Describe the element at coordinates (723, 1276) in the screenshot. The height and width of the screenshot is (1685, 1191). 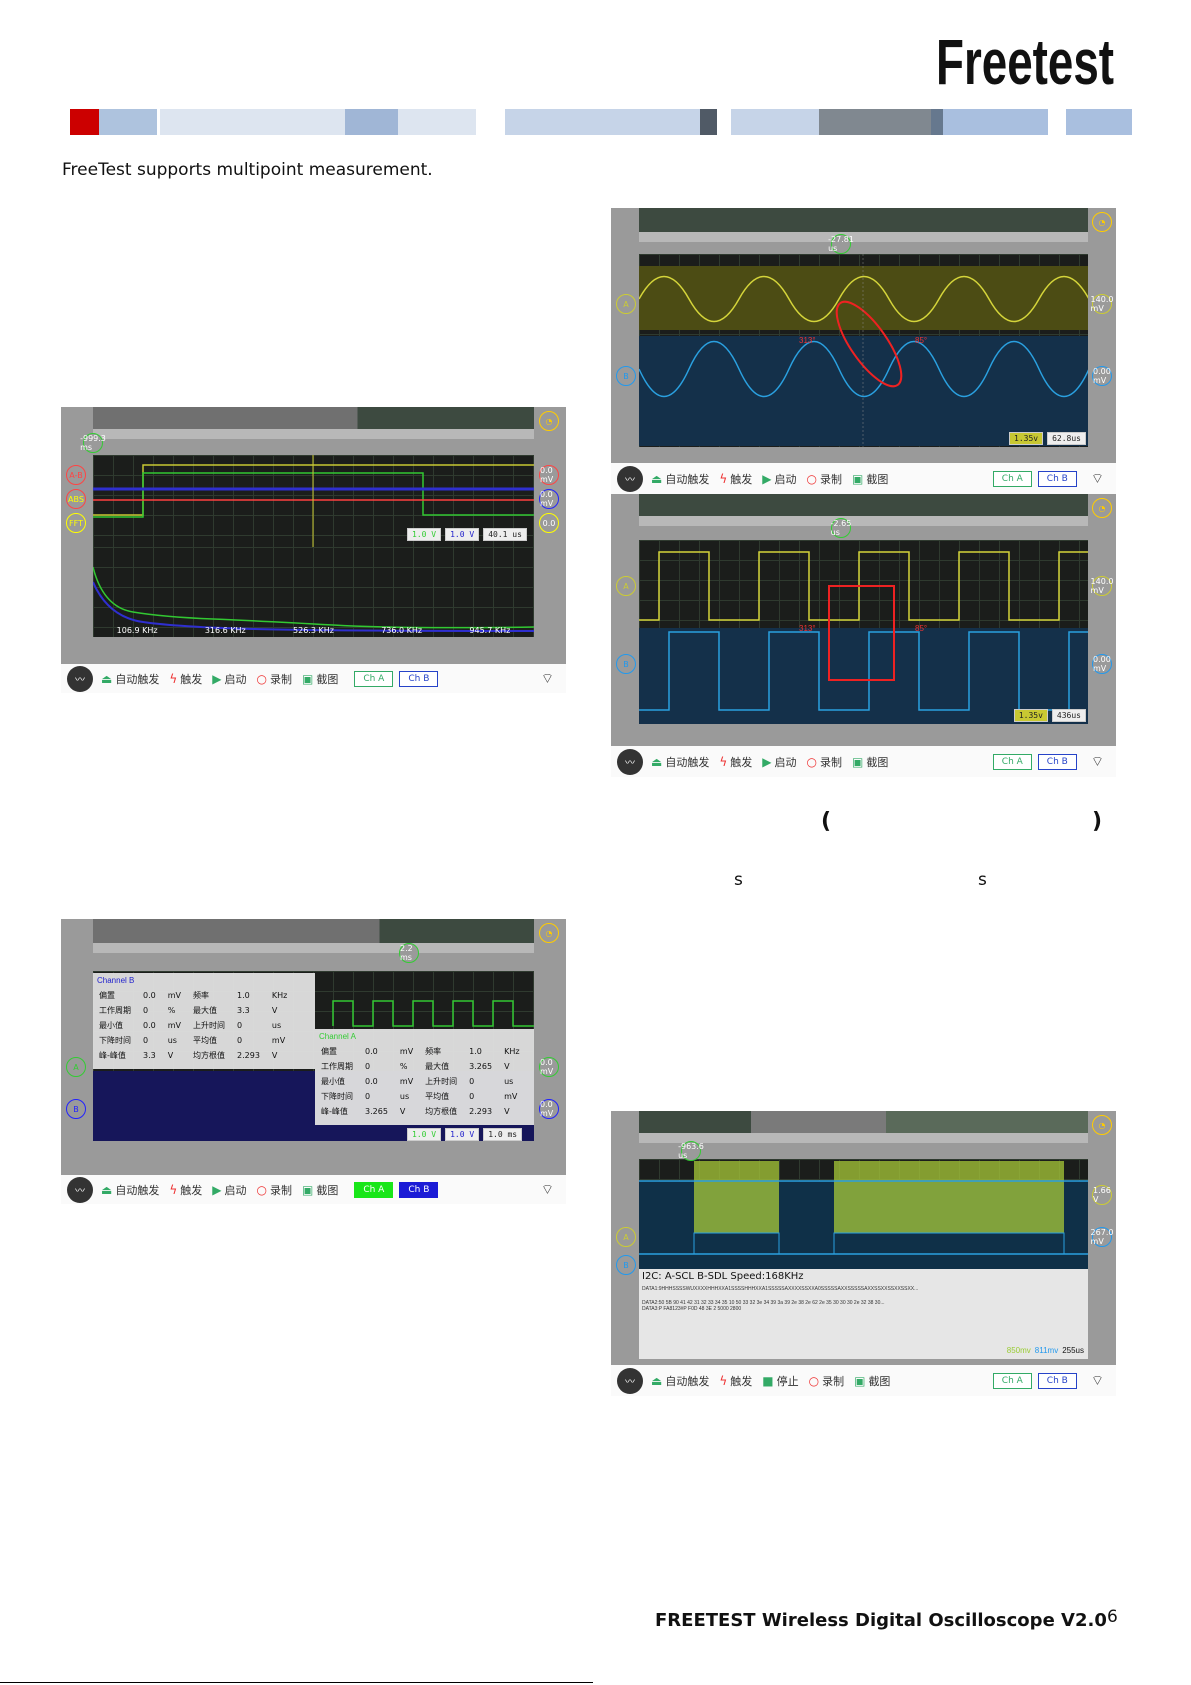
I see `decode-title: I2C: A-SCL B-SDL Speed:168KHz` at that location.